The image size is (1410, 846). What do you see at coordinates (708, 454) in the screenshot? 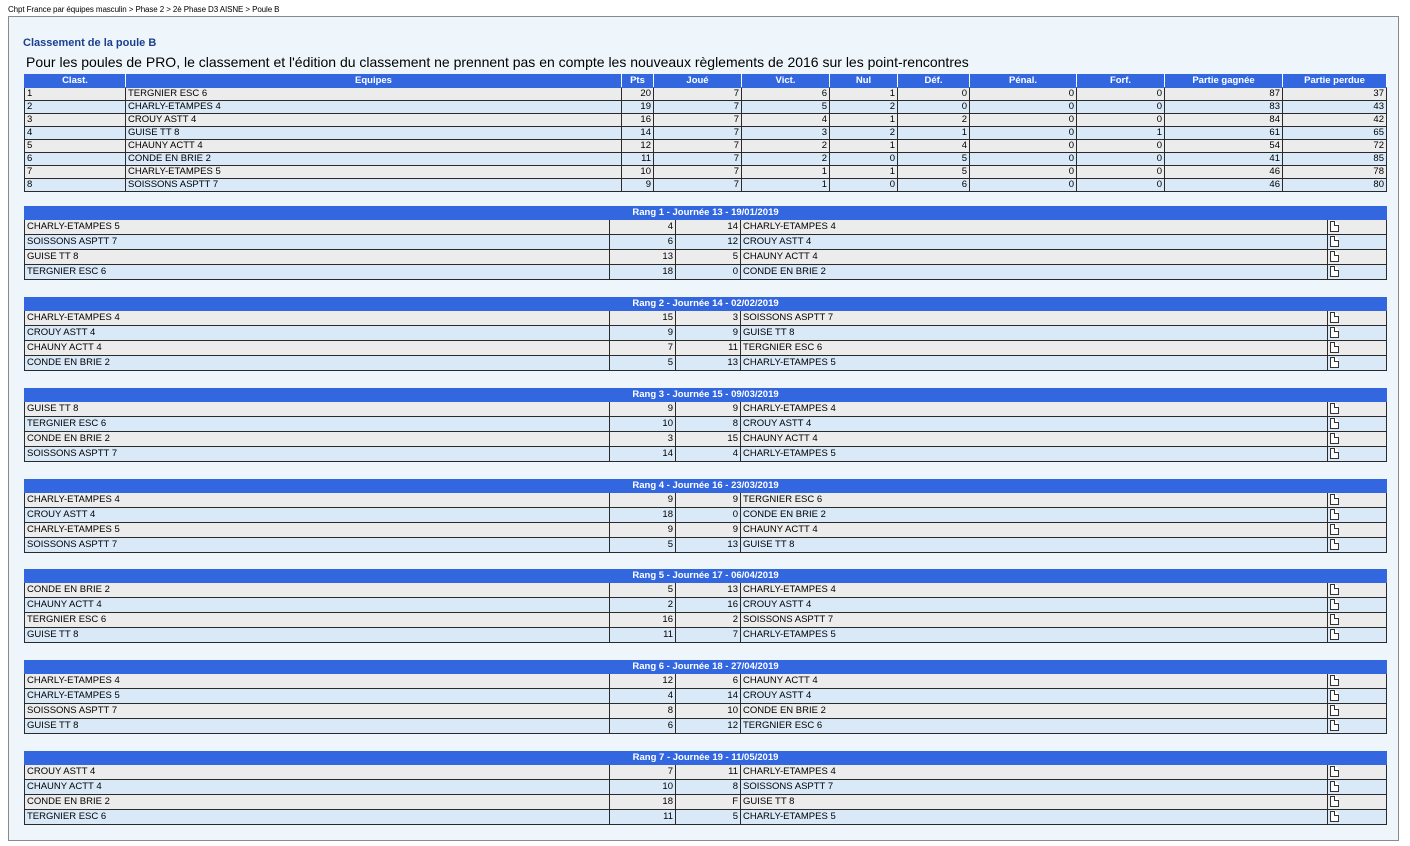
I see `away-score: 4` at bounding box center [708, 454].